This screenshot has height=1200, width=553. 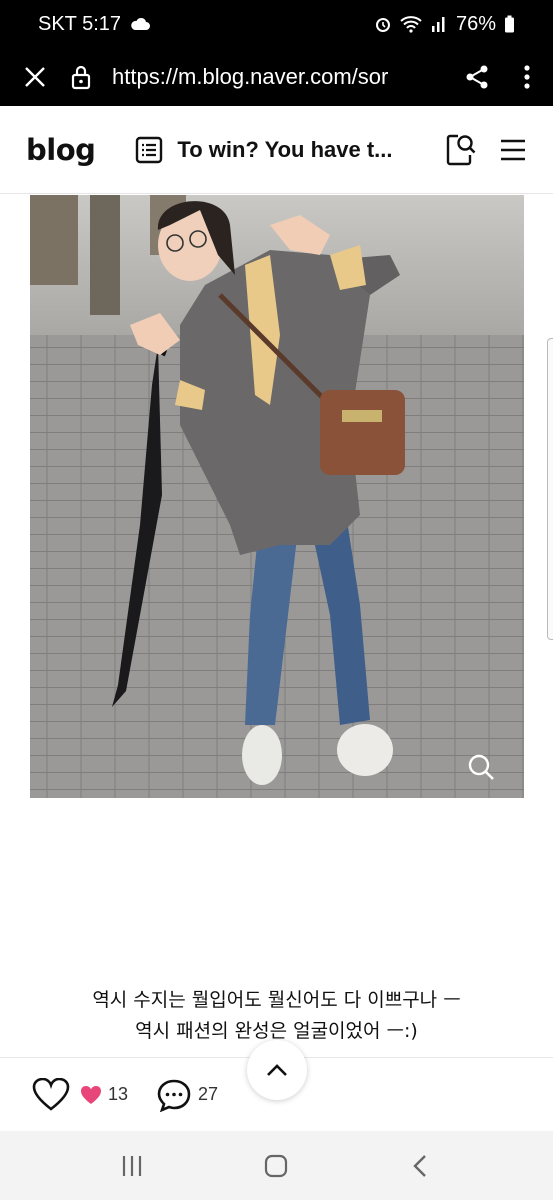 I want to click on zoom-icon, so click(x=481, y=767).